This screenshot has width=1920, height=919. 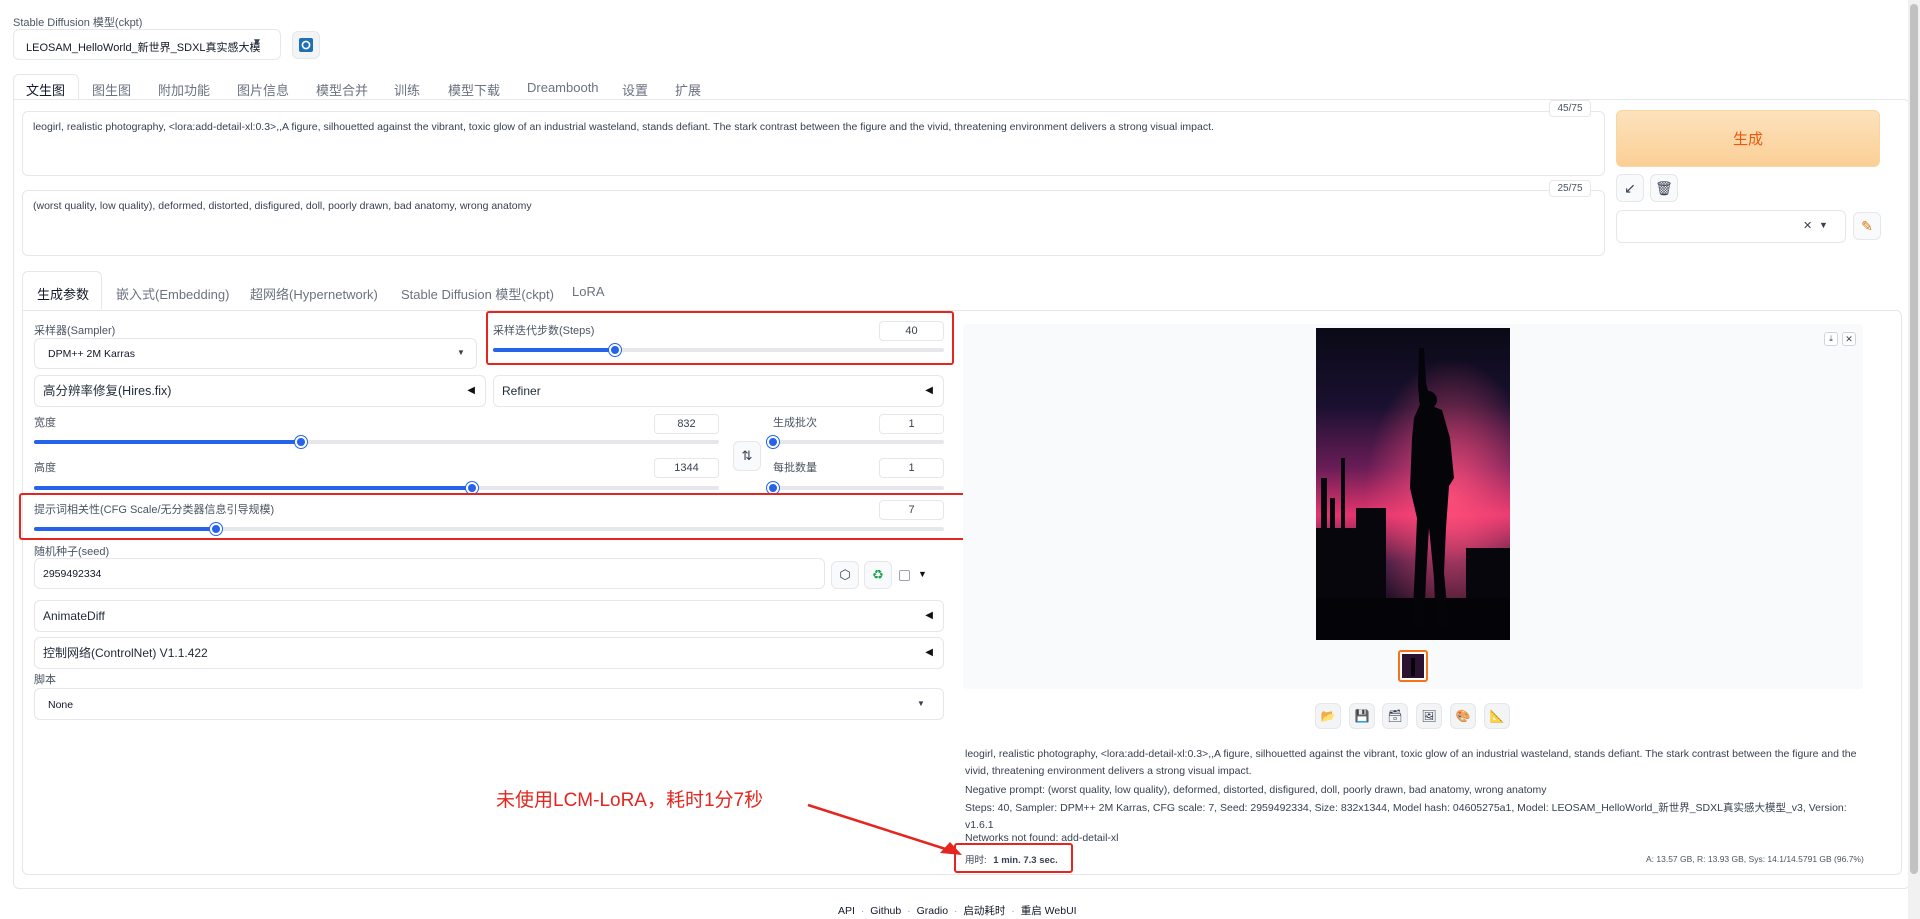 What do you see at coordinates (957, 911) in the screenshot?
I see `footer: API · Github · Gradio · 启动耗时 · 重启 WebUI` at bounding box center [957, 911].